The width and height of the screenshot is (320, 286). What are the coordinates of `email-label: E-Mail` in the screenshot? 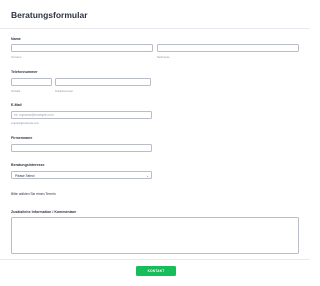 It's located at (16, 105).